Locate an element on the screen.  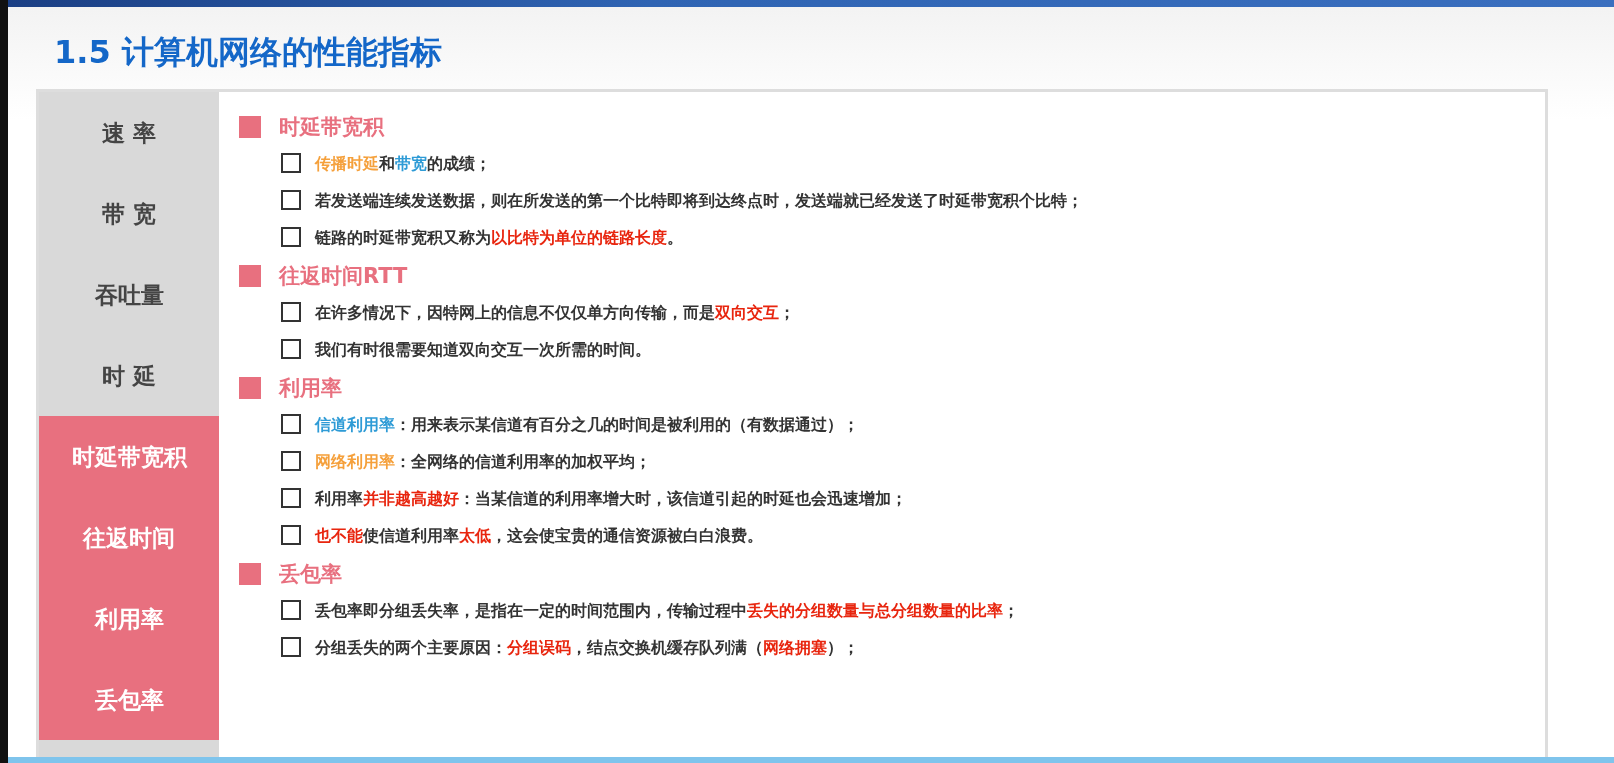
slide-title: 1.5 计算机网络的性能指标 is located at coordinates (248, 52).